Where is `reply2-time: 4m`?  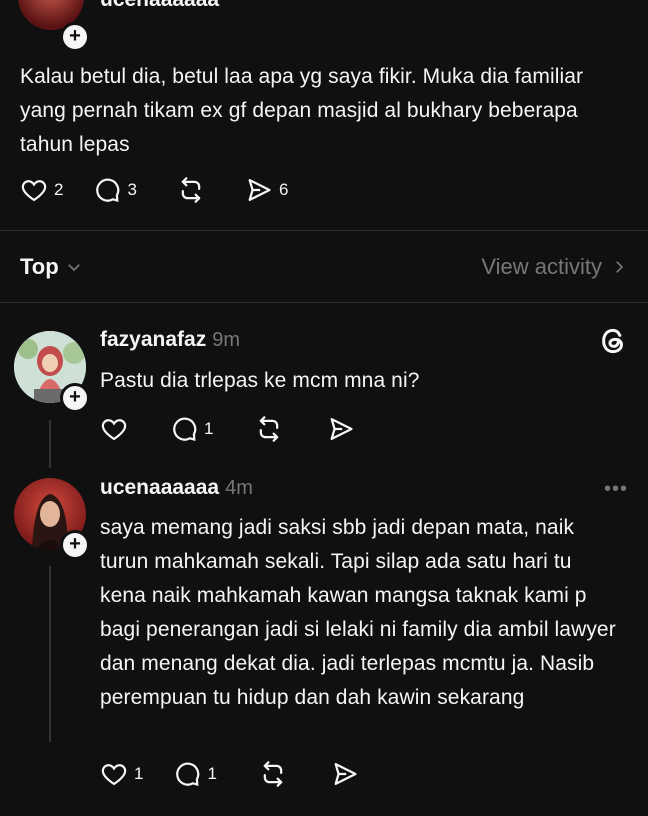 reply2-time: 4m is located at coordinates (239, 488).